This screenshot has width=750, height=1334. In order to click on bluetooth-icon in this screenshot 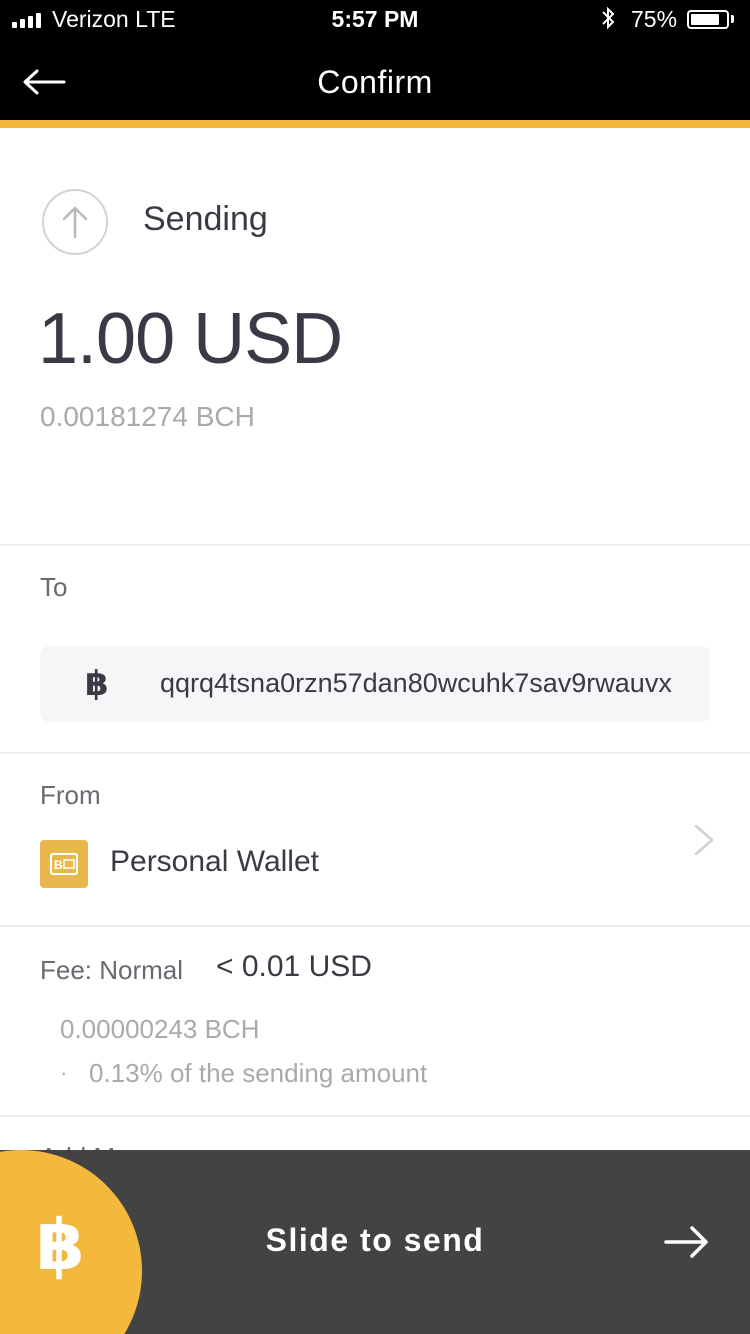, I will do `click(608, 21)`.